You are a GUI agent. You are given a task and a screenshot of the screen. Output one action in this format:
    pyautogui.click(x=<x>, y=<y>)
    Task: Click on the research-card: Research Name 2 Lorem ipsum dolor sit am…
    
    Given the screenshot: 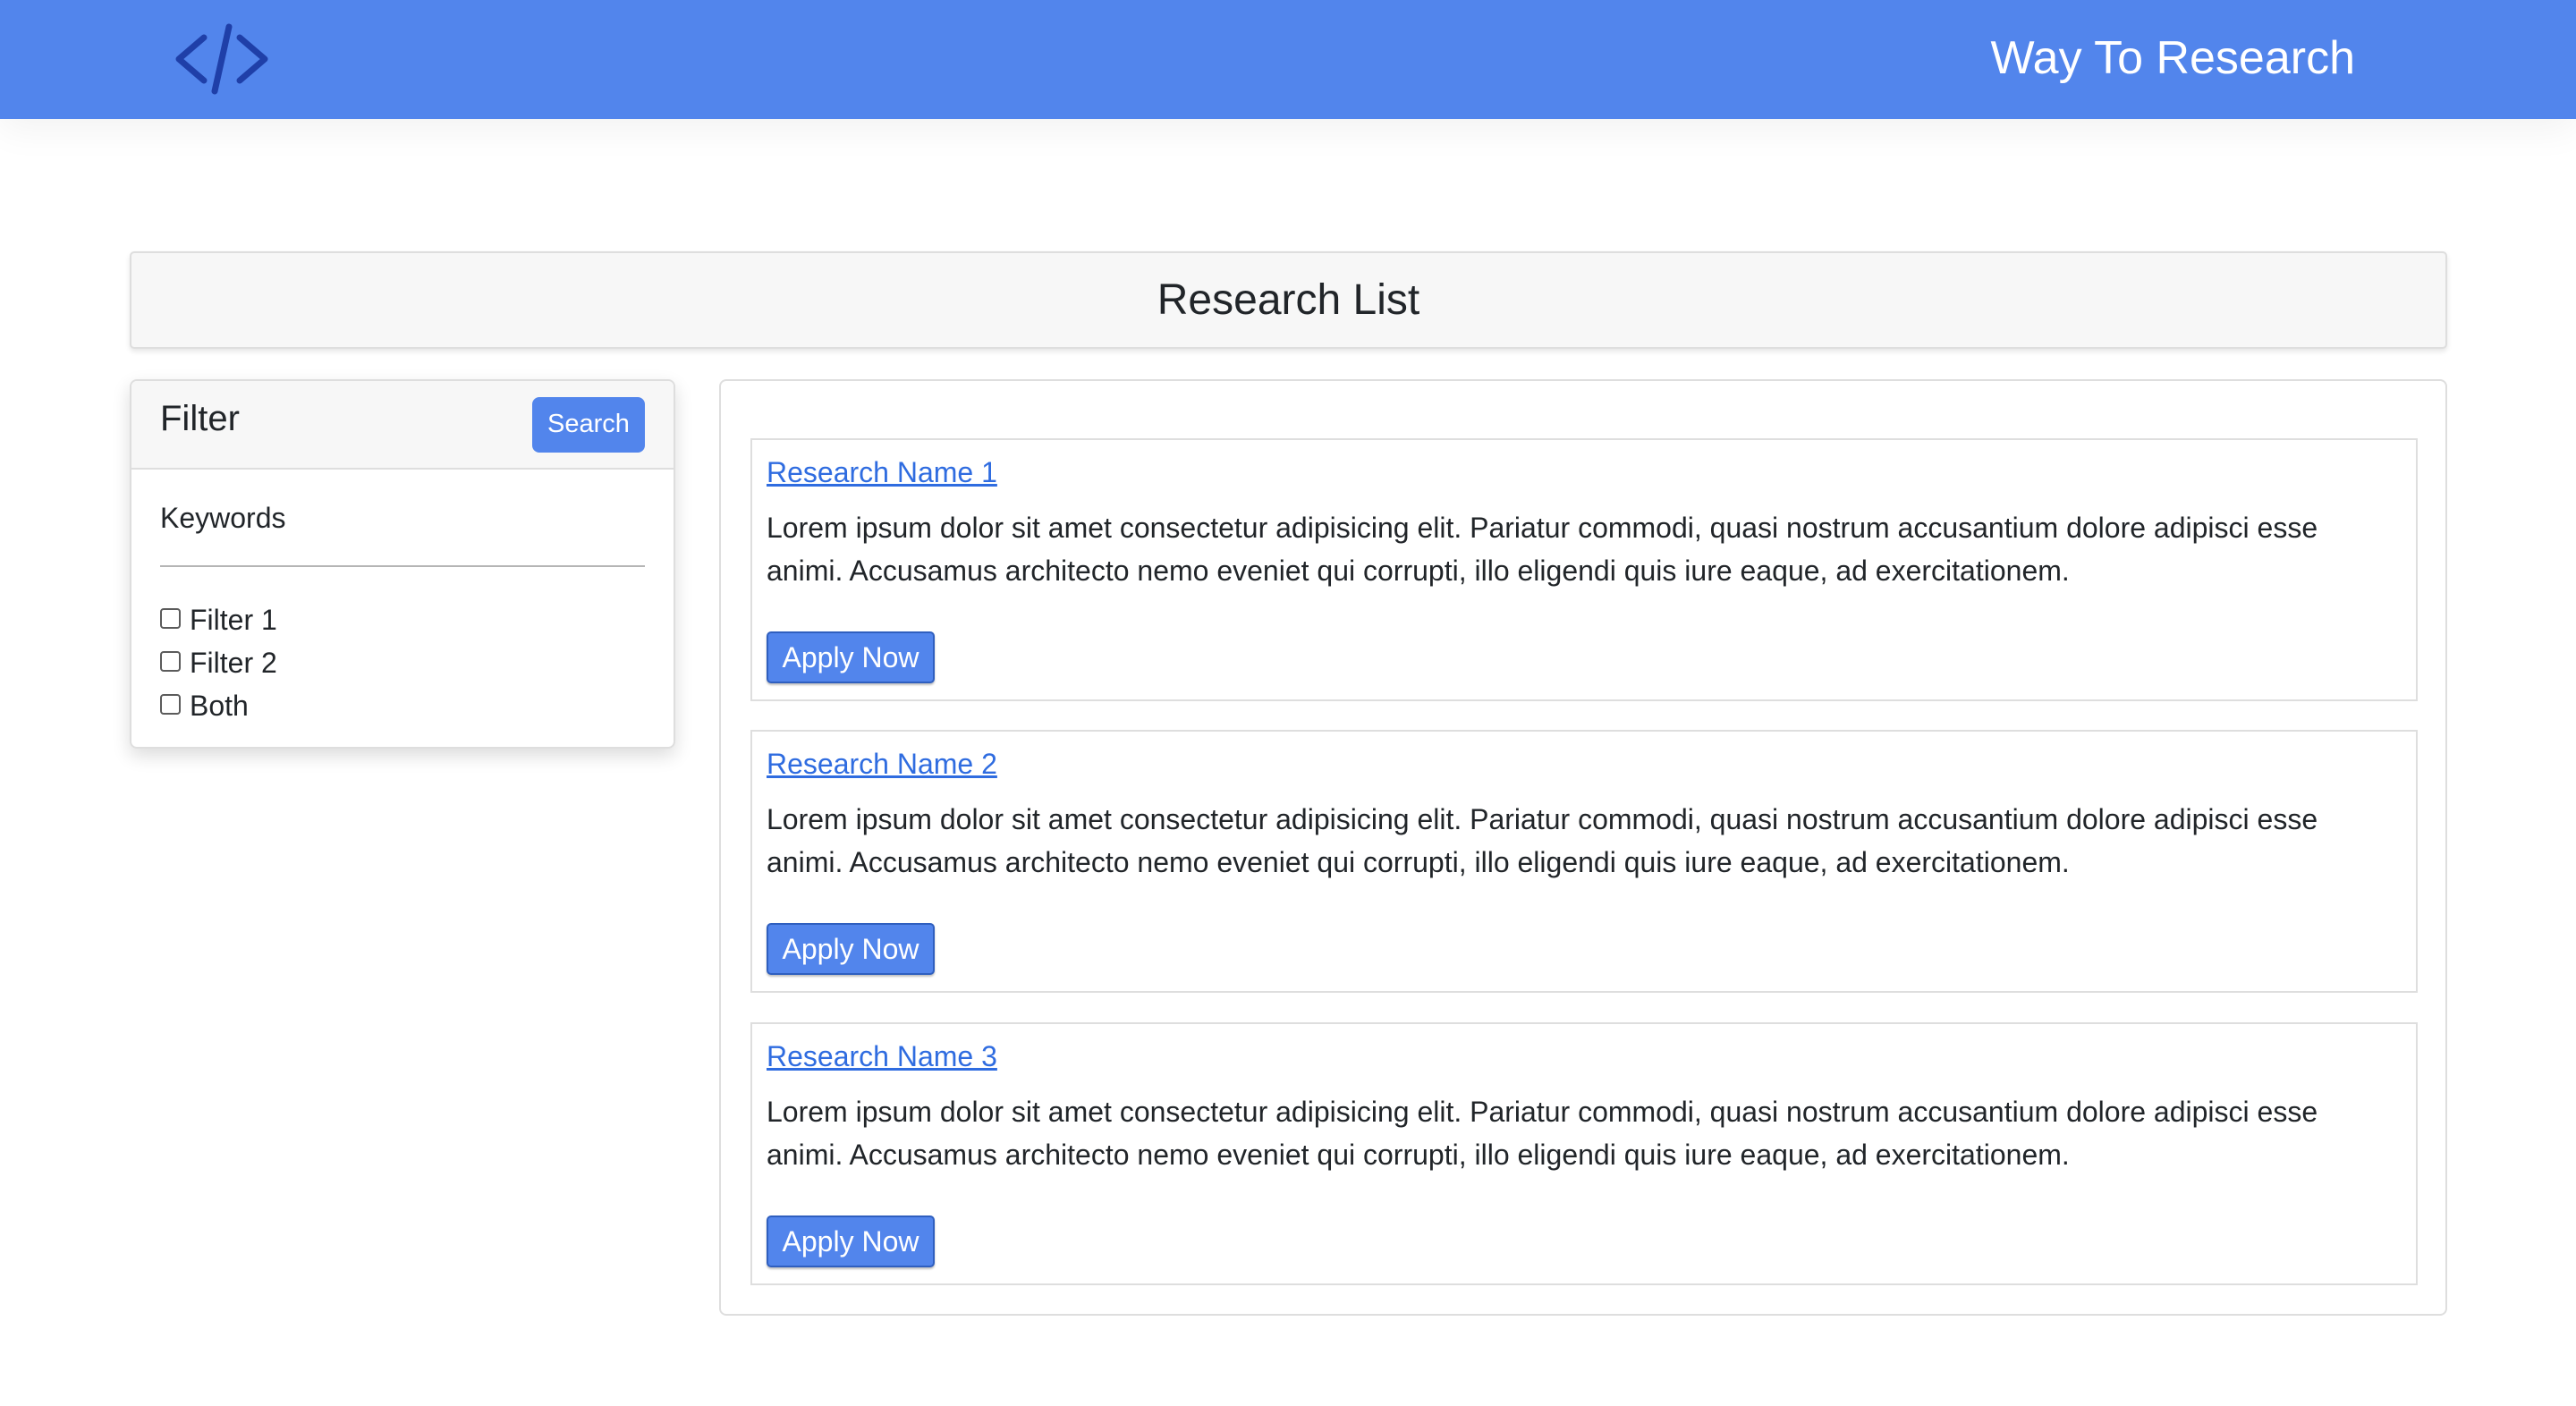 What is the action you would take?
    pyautogui.click(x=1584, y=862)
    